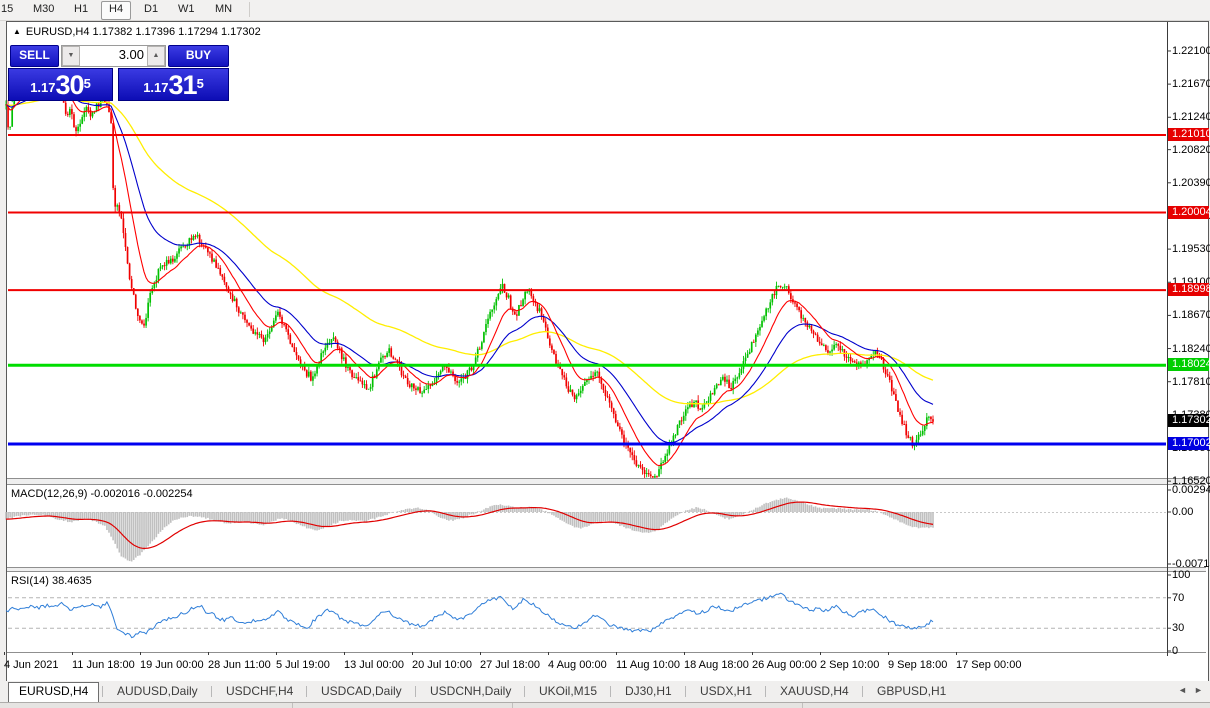  I want to click on symbol-tab-ukoil: UKOil,M15, so click(568, 691).